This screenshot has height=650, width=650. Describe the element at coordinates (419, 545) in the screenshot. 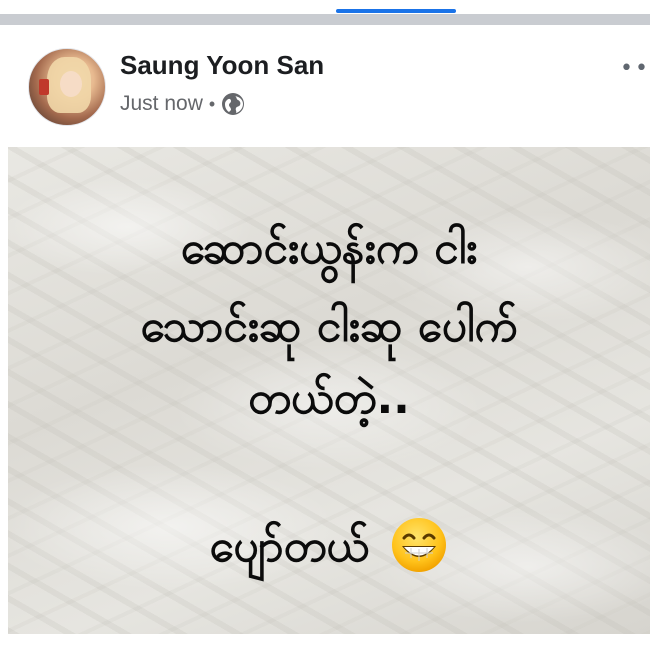

I see `grinning-face-with-smiling-eyes-icon` at that location.